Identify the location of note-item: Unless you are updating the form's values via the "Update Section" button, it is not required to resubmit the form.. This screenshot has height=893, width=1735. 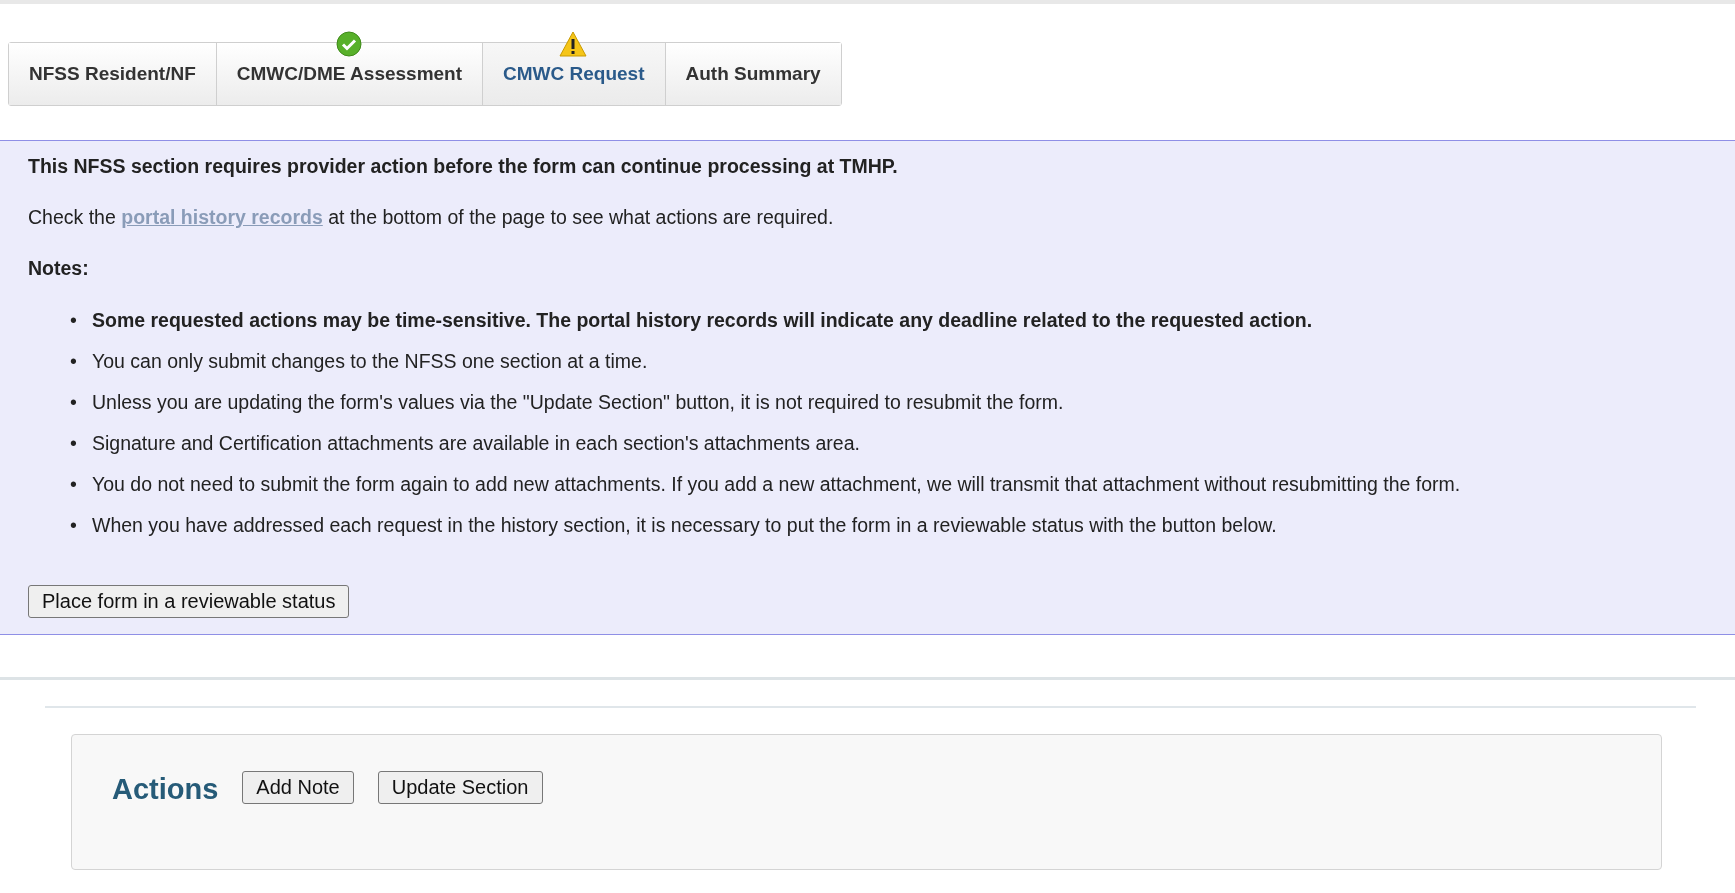
(578, 402).